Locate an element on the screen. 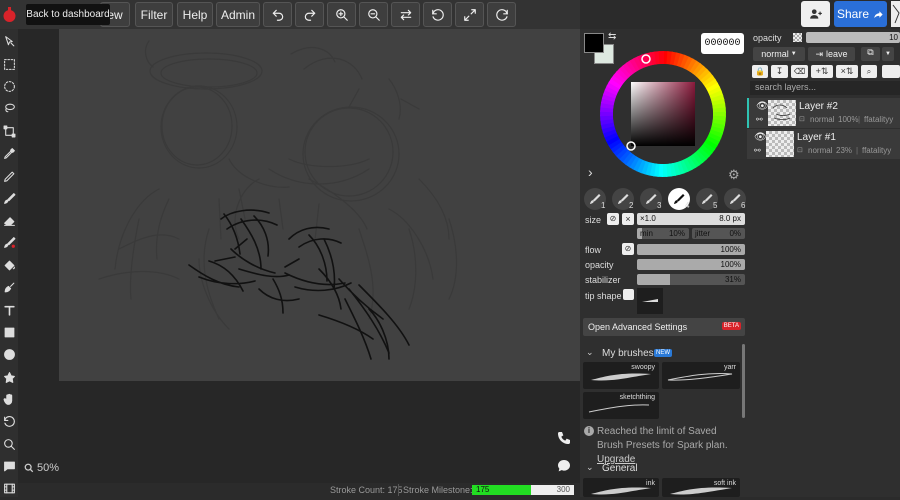 This screenshot has height=500, width=900. brush-preset-sketchthing: sketchthing is located at coordinates (621, 405).